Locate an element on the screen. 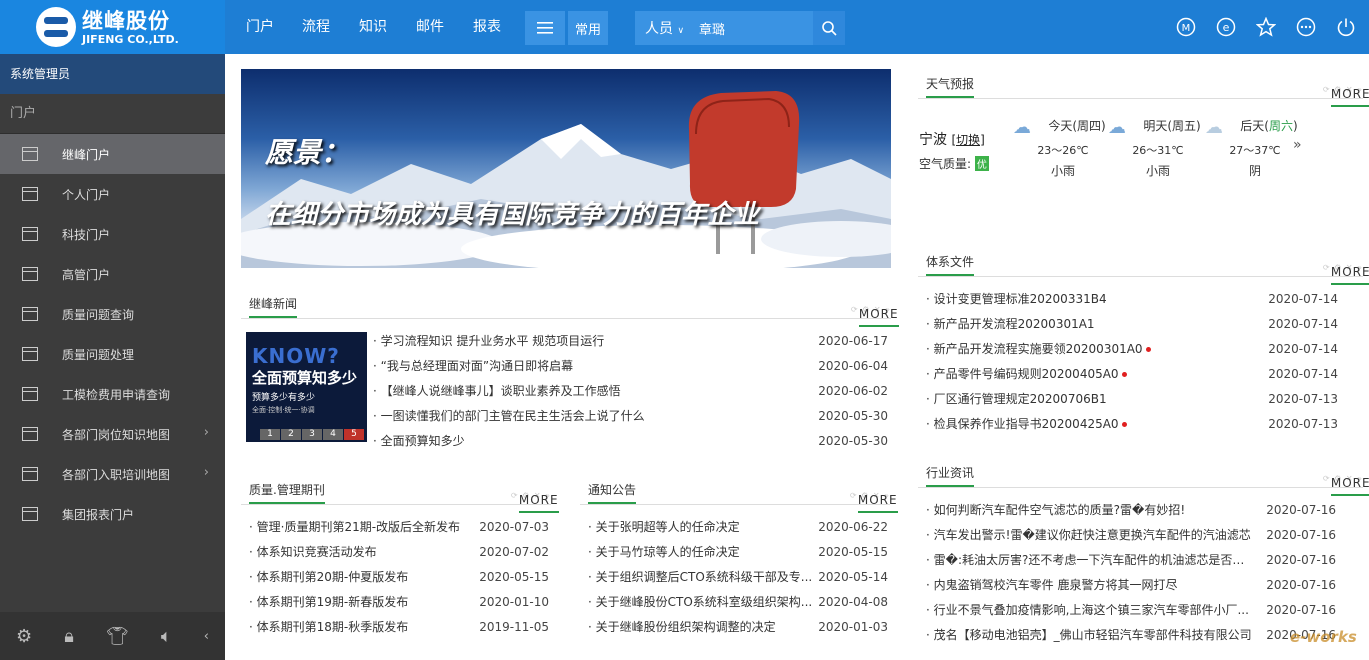  table-icon is located at coordinates (30, 354).